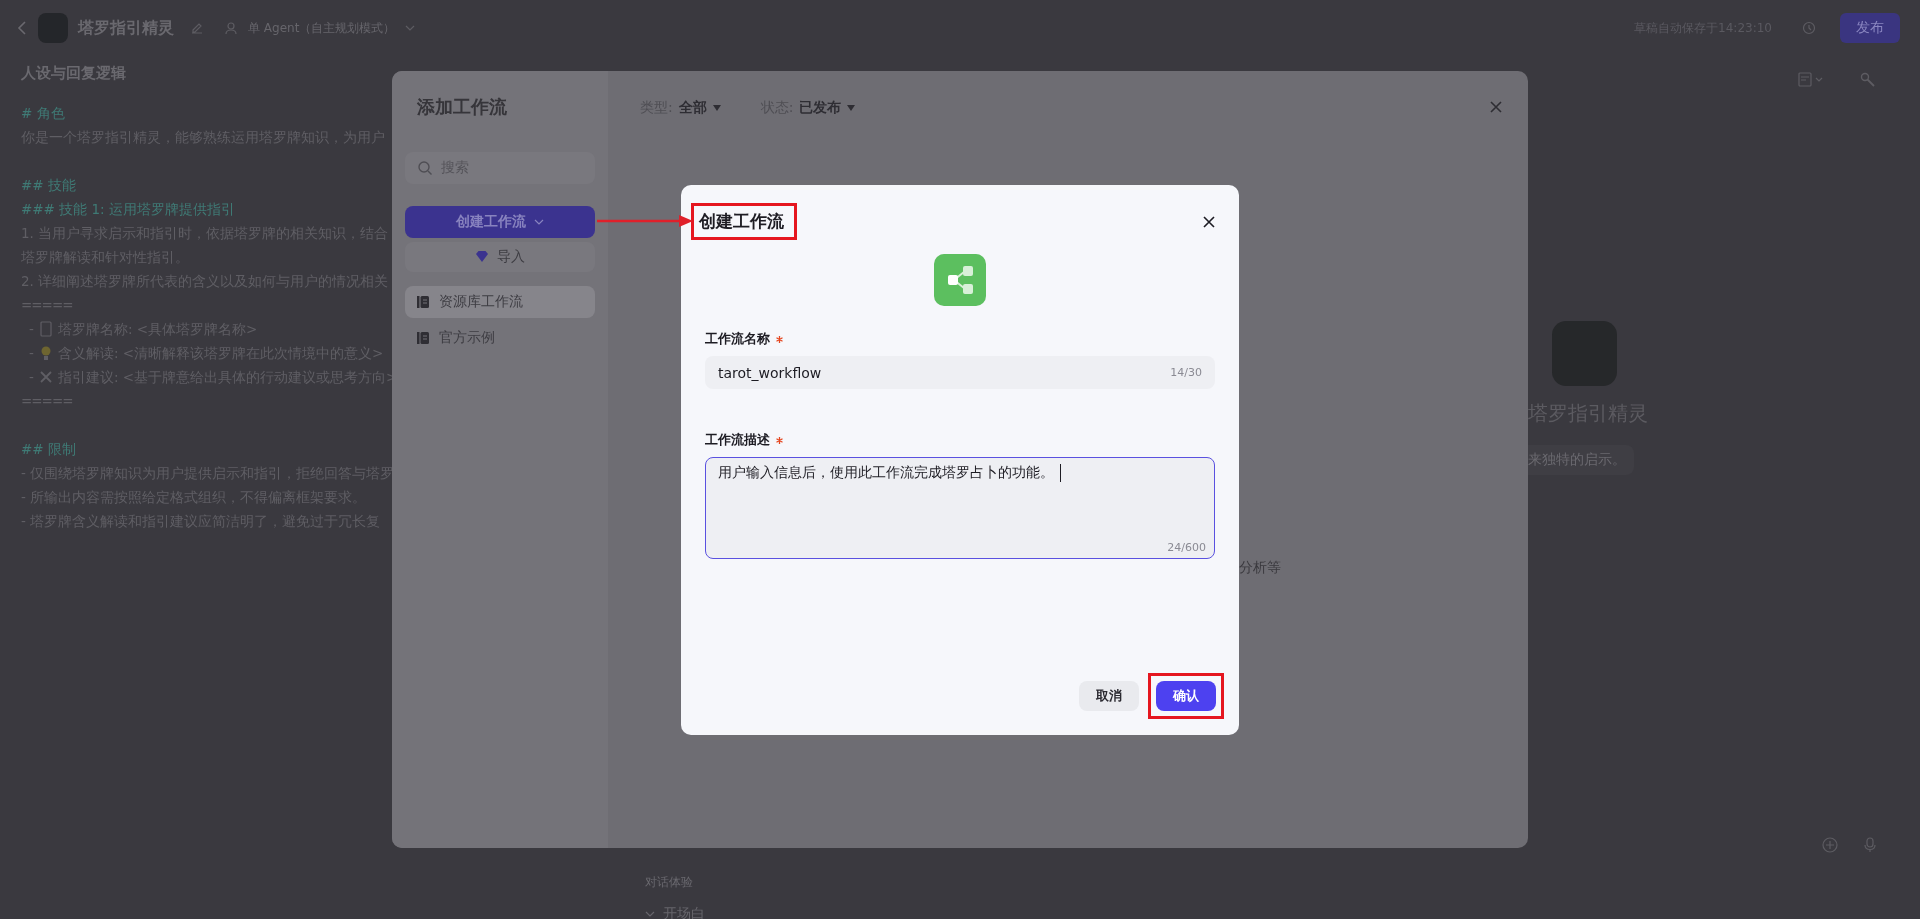  Describe the element at coordinates (500, 257) in the screenshot. I see `import-button: 导入` at that location.